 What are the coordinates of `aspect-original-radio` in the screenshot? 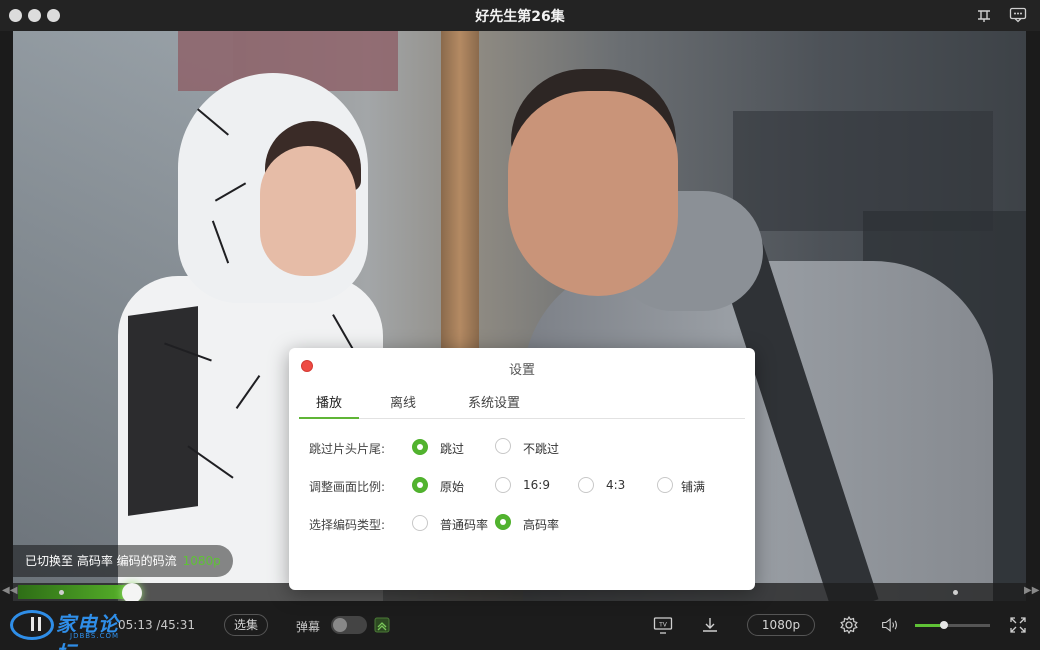 It's located at (420, 485).